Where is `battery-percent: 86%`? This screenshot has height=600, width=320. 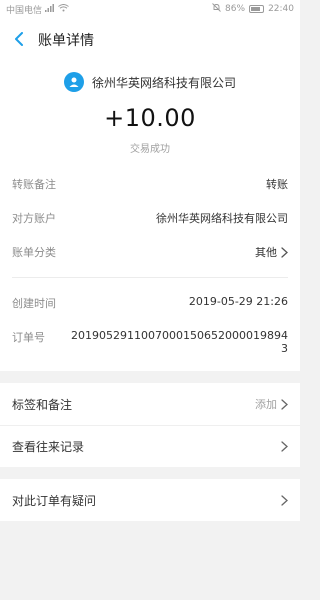
battery-percent: 86% is located at coordinates (235, 9).